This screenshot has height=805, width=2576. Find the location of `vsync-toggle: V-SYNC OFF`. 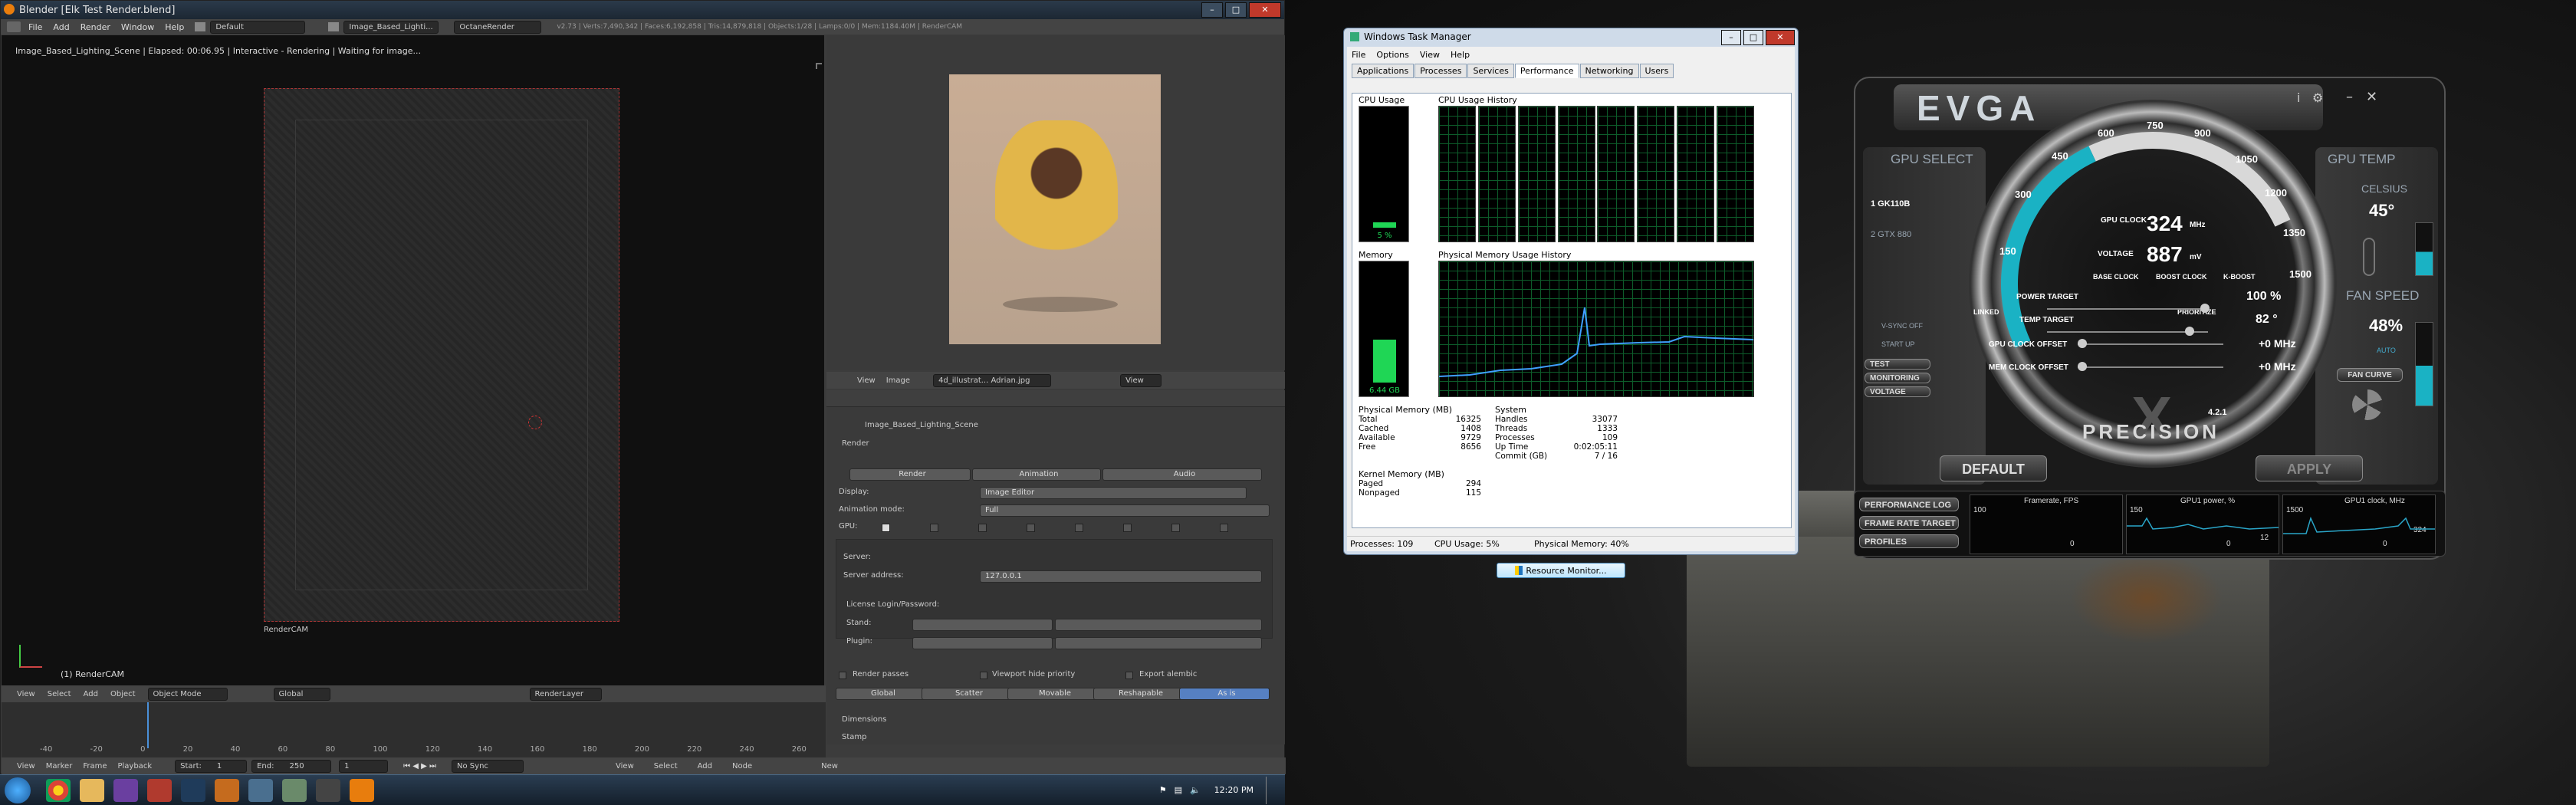

vsync-toggle: V-SYNC OFF is located at coordinates (1902, 326).